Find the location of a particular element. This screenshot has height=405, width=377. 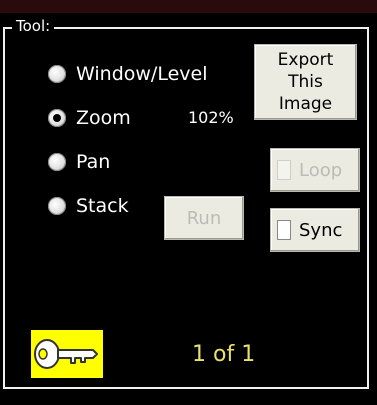

tool-group-title: Tool: is located at coordinates (33, 26).